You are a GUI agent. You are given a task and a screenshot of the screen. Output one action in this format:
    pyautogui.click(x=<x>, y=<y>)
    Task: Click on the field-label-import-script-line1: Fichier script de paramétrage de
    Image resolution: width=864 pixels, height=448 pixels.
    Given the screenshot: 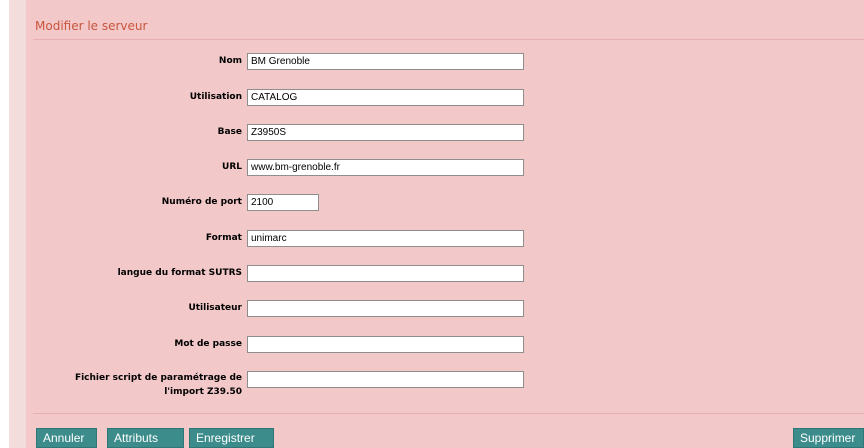 What is the action you would take?
    pyautogui.click(x=158, y=378)
    